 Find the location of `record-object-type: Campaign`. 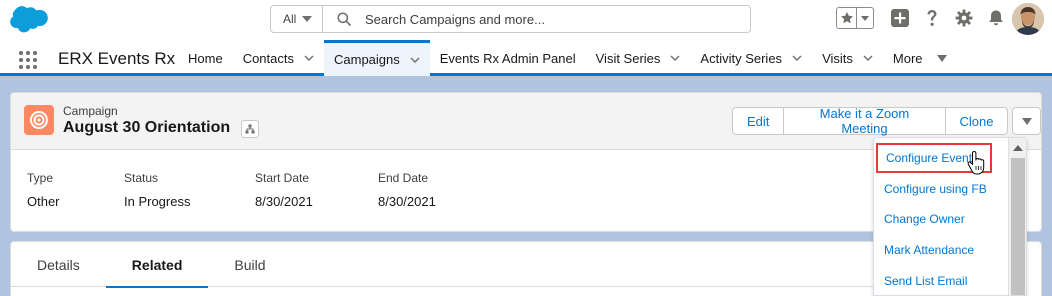

record-object-type: Campaign is located at coordinates (90, 111).